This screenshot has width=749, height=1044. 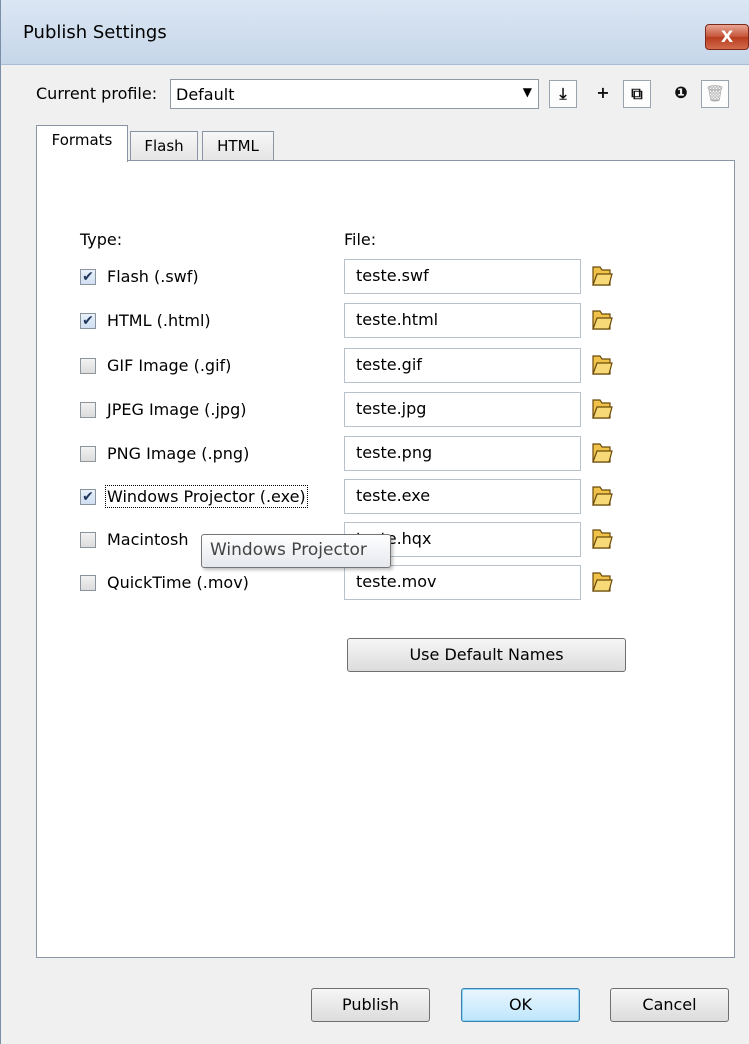 I want to click on profile-properties-button: ❶, so click(x=681, y=94).